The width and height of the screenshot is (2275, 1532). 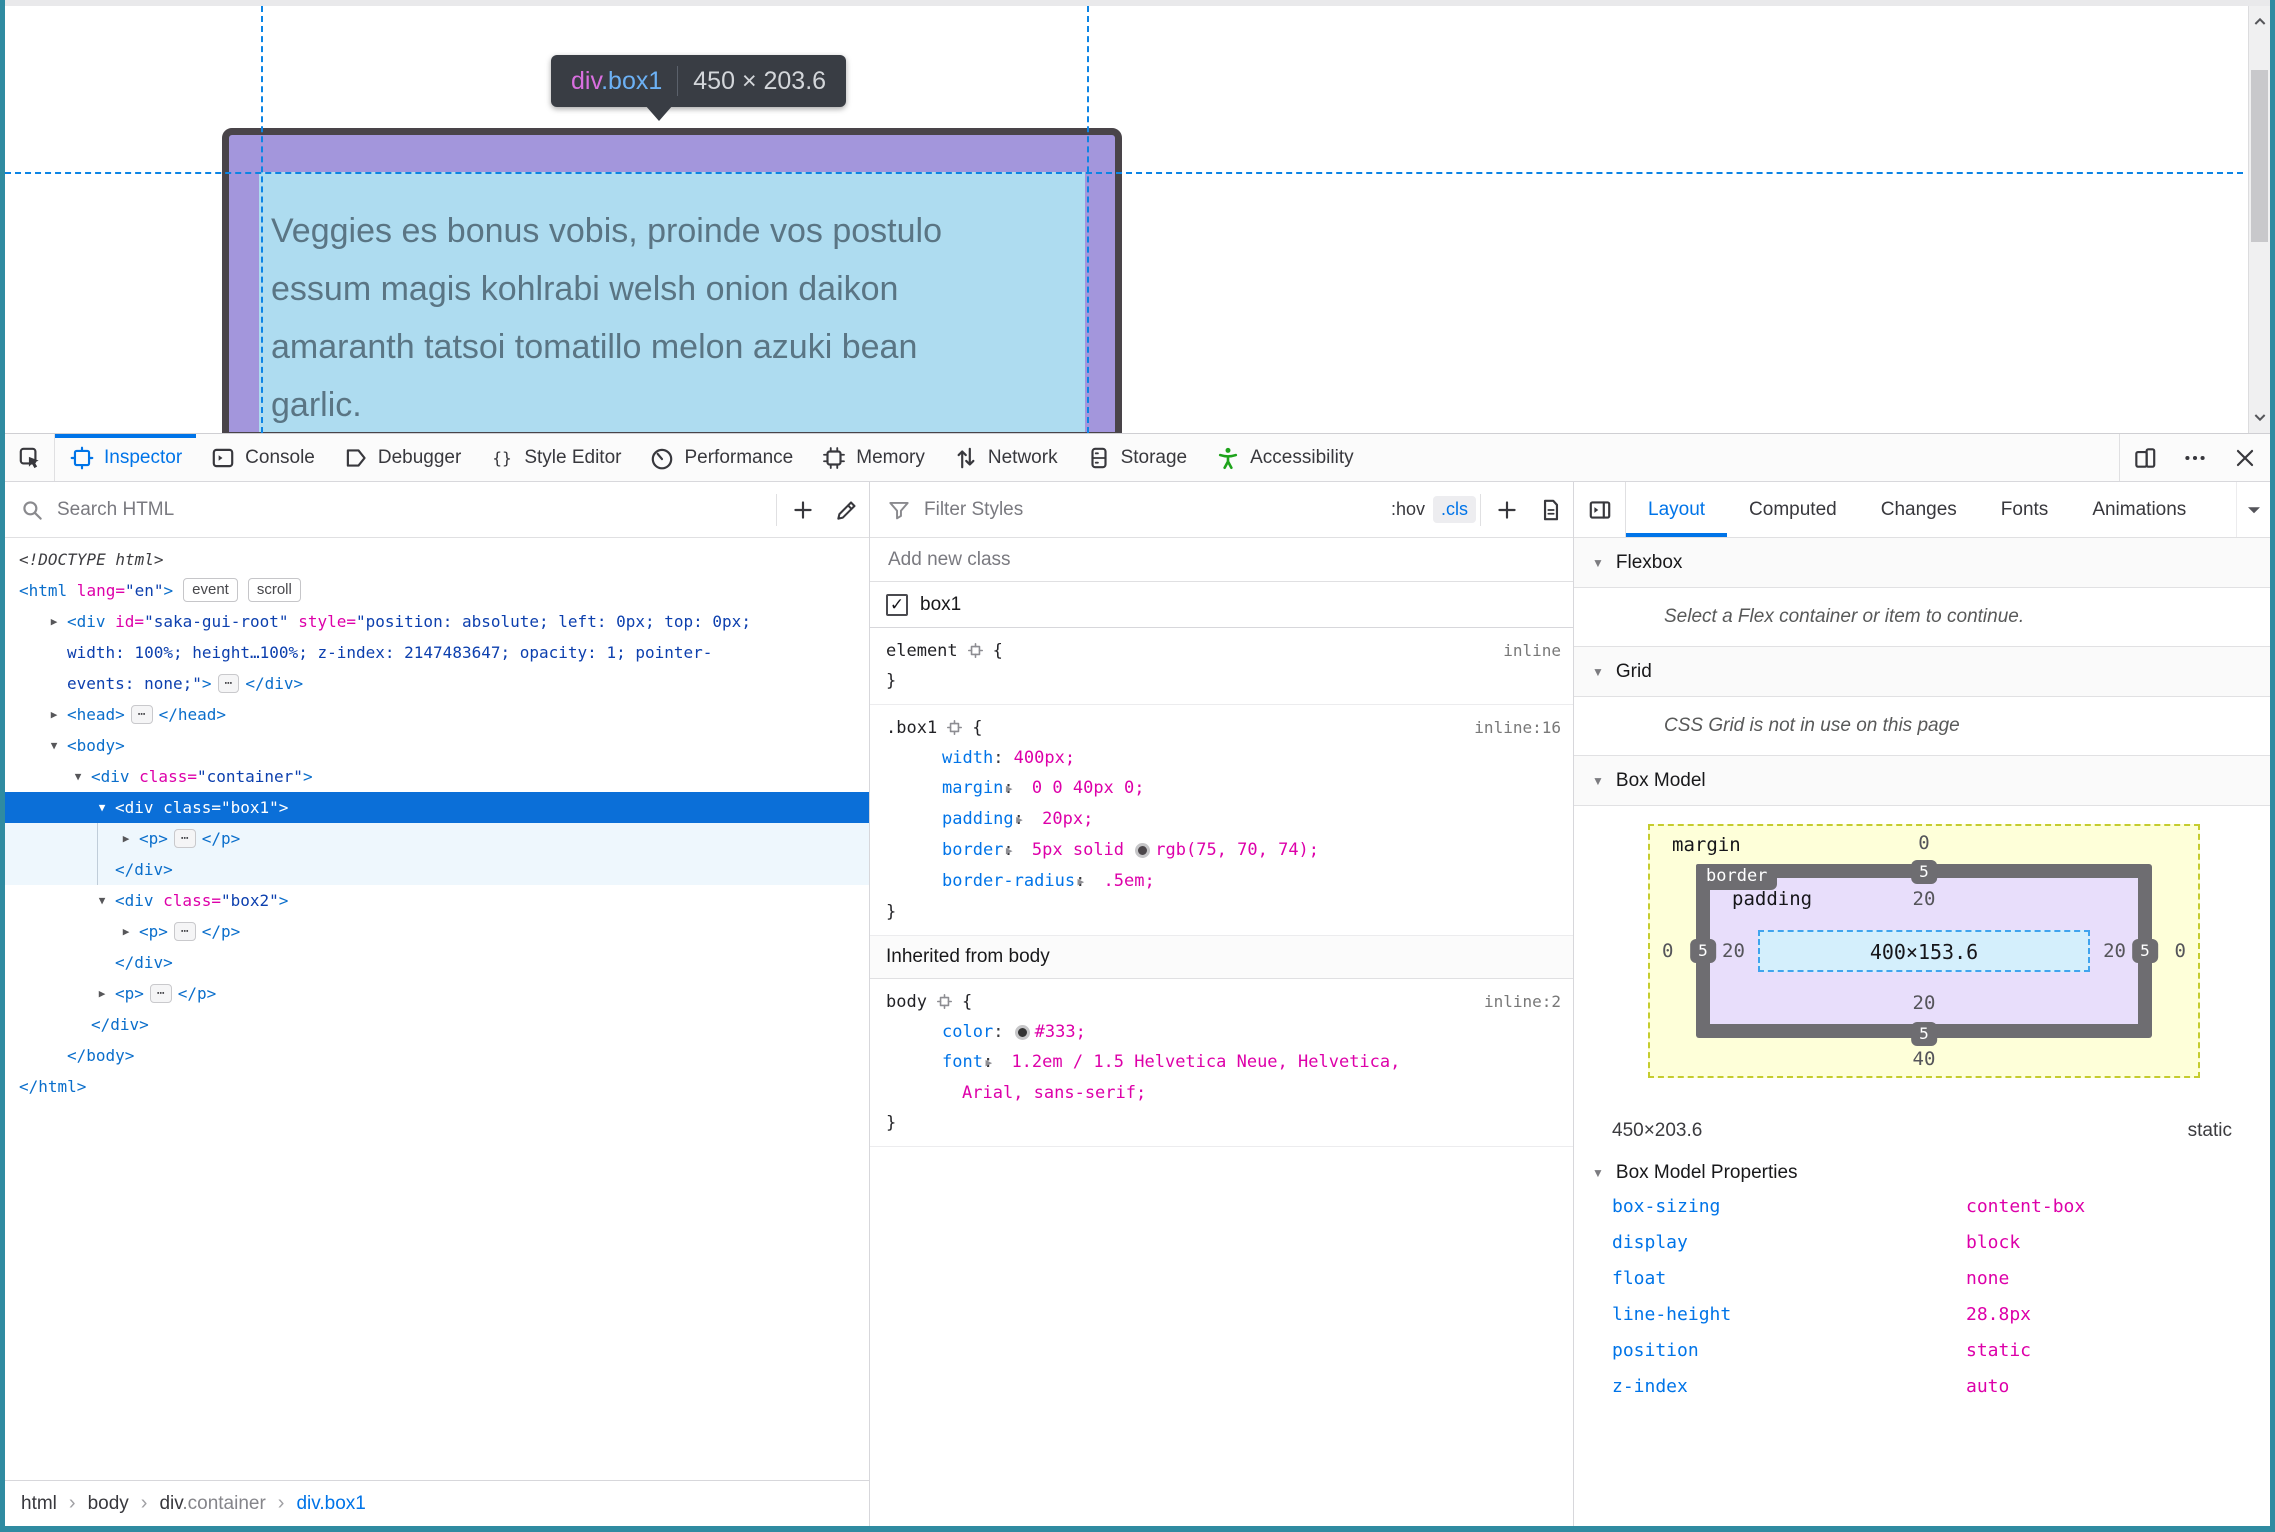 What do you see at coordinates (413, 509) in the screenshot?
I see `search-html-input` at bounding box center [413, 509].